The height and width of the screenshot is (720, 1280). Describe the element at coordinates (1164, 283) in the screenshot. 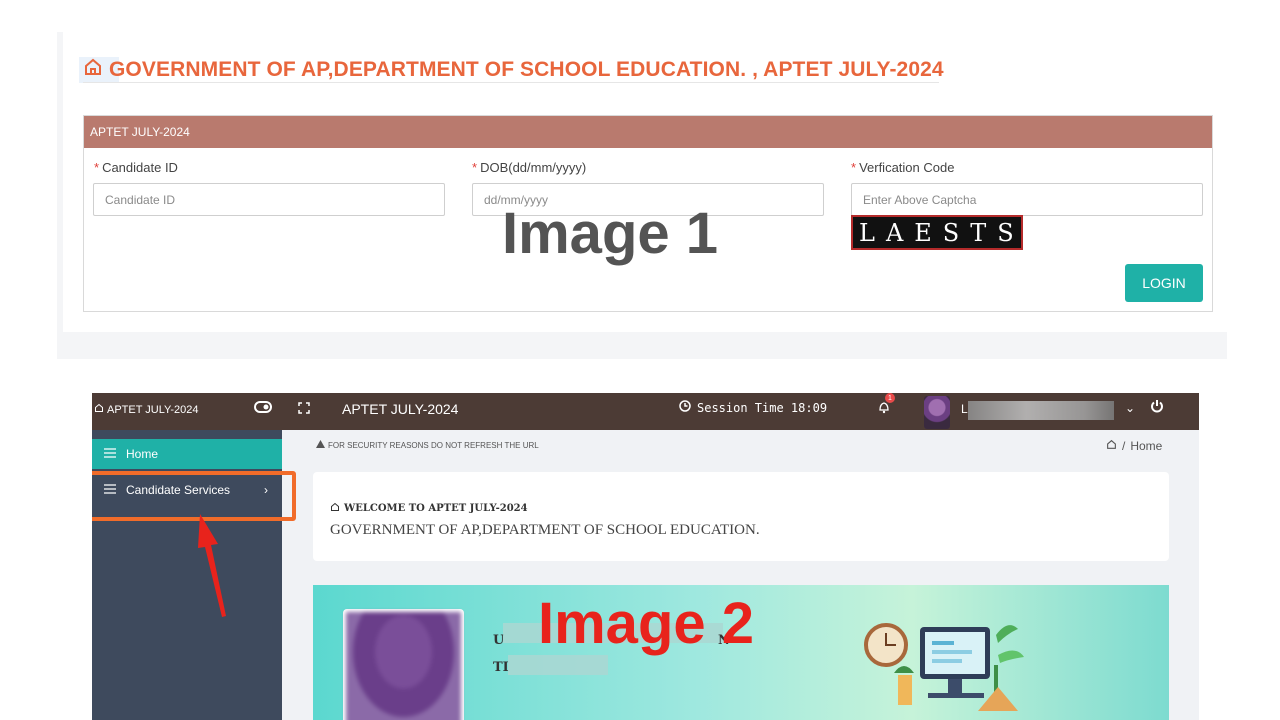

I see `login-button: LOGIN` at that location.